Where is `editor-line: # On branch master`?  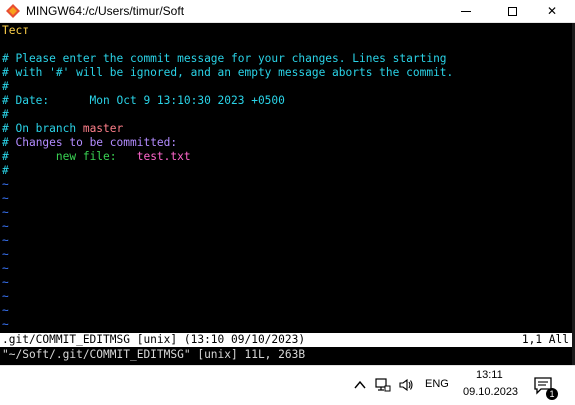
editor-line: # On branch master is located at coordinates (62, 129).